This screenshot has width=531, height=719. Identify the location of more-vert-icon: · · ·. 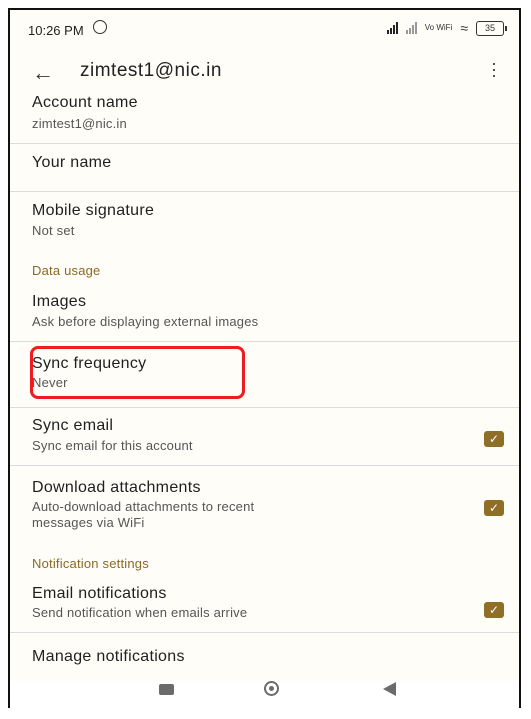
(494, 69).